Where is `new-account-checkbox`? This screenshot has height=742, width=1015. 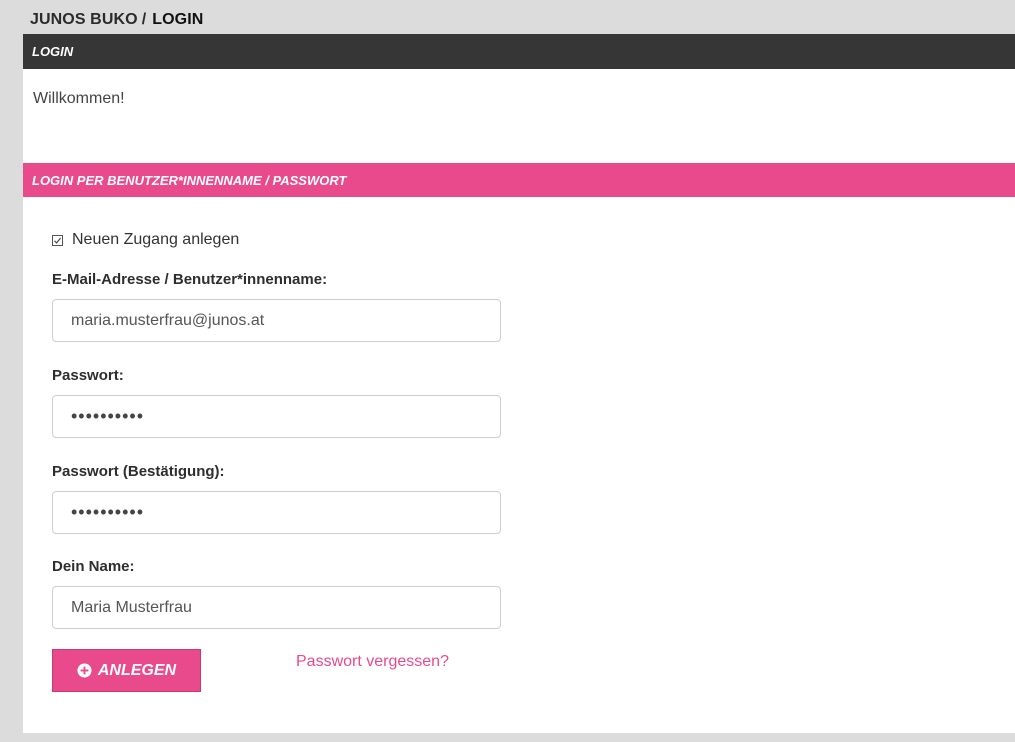
new-account-checkbox is located at coordinates (57, 240).